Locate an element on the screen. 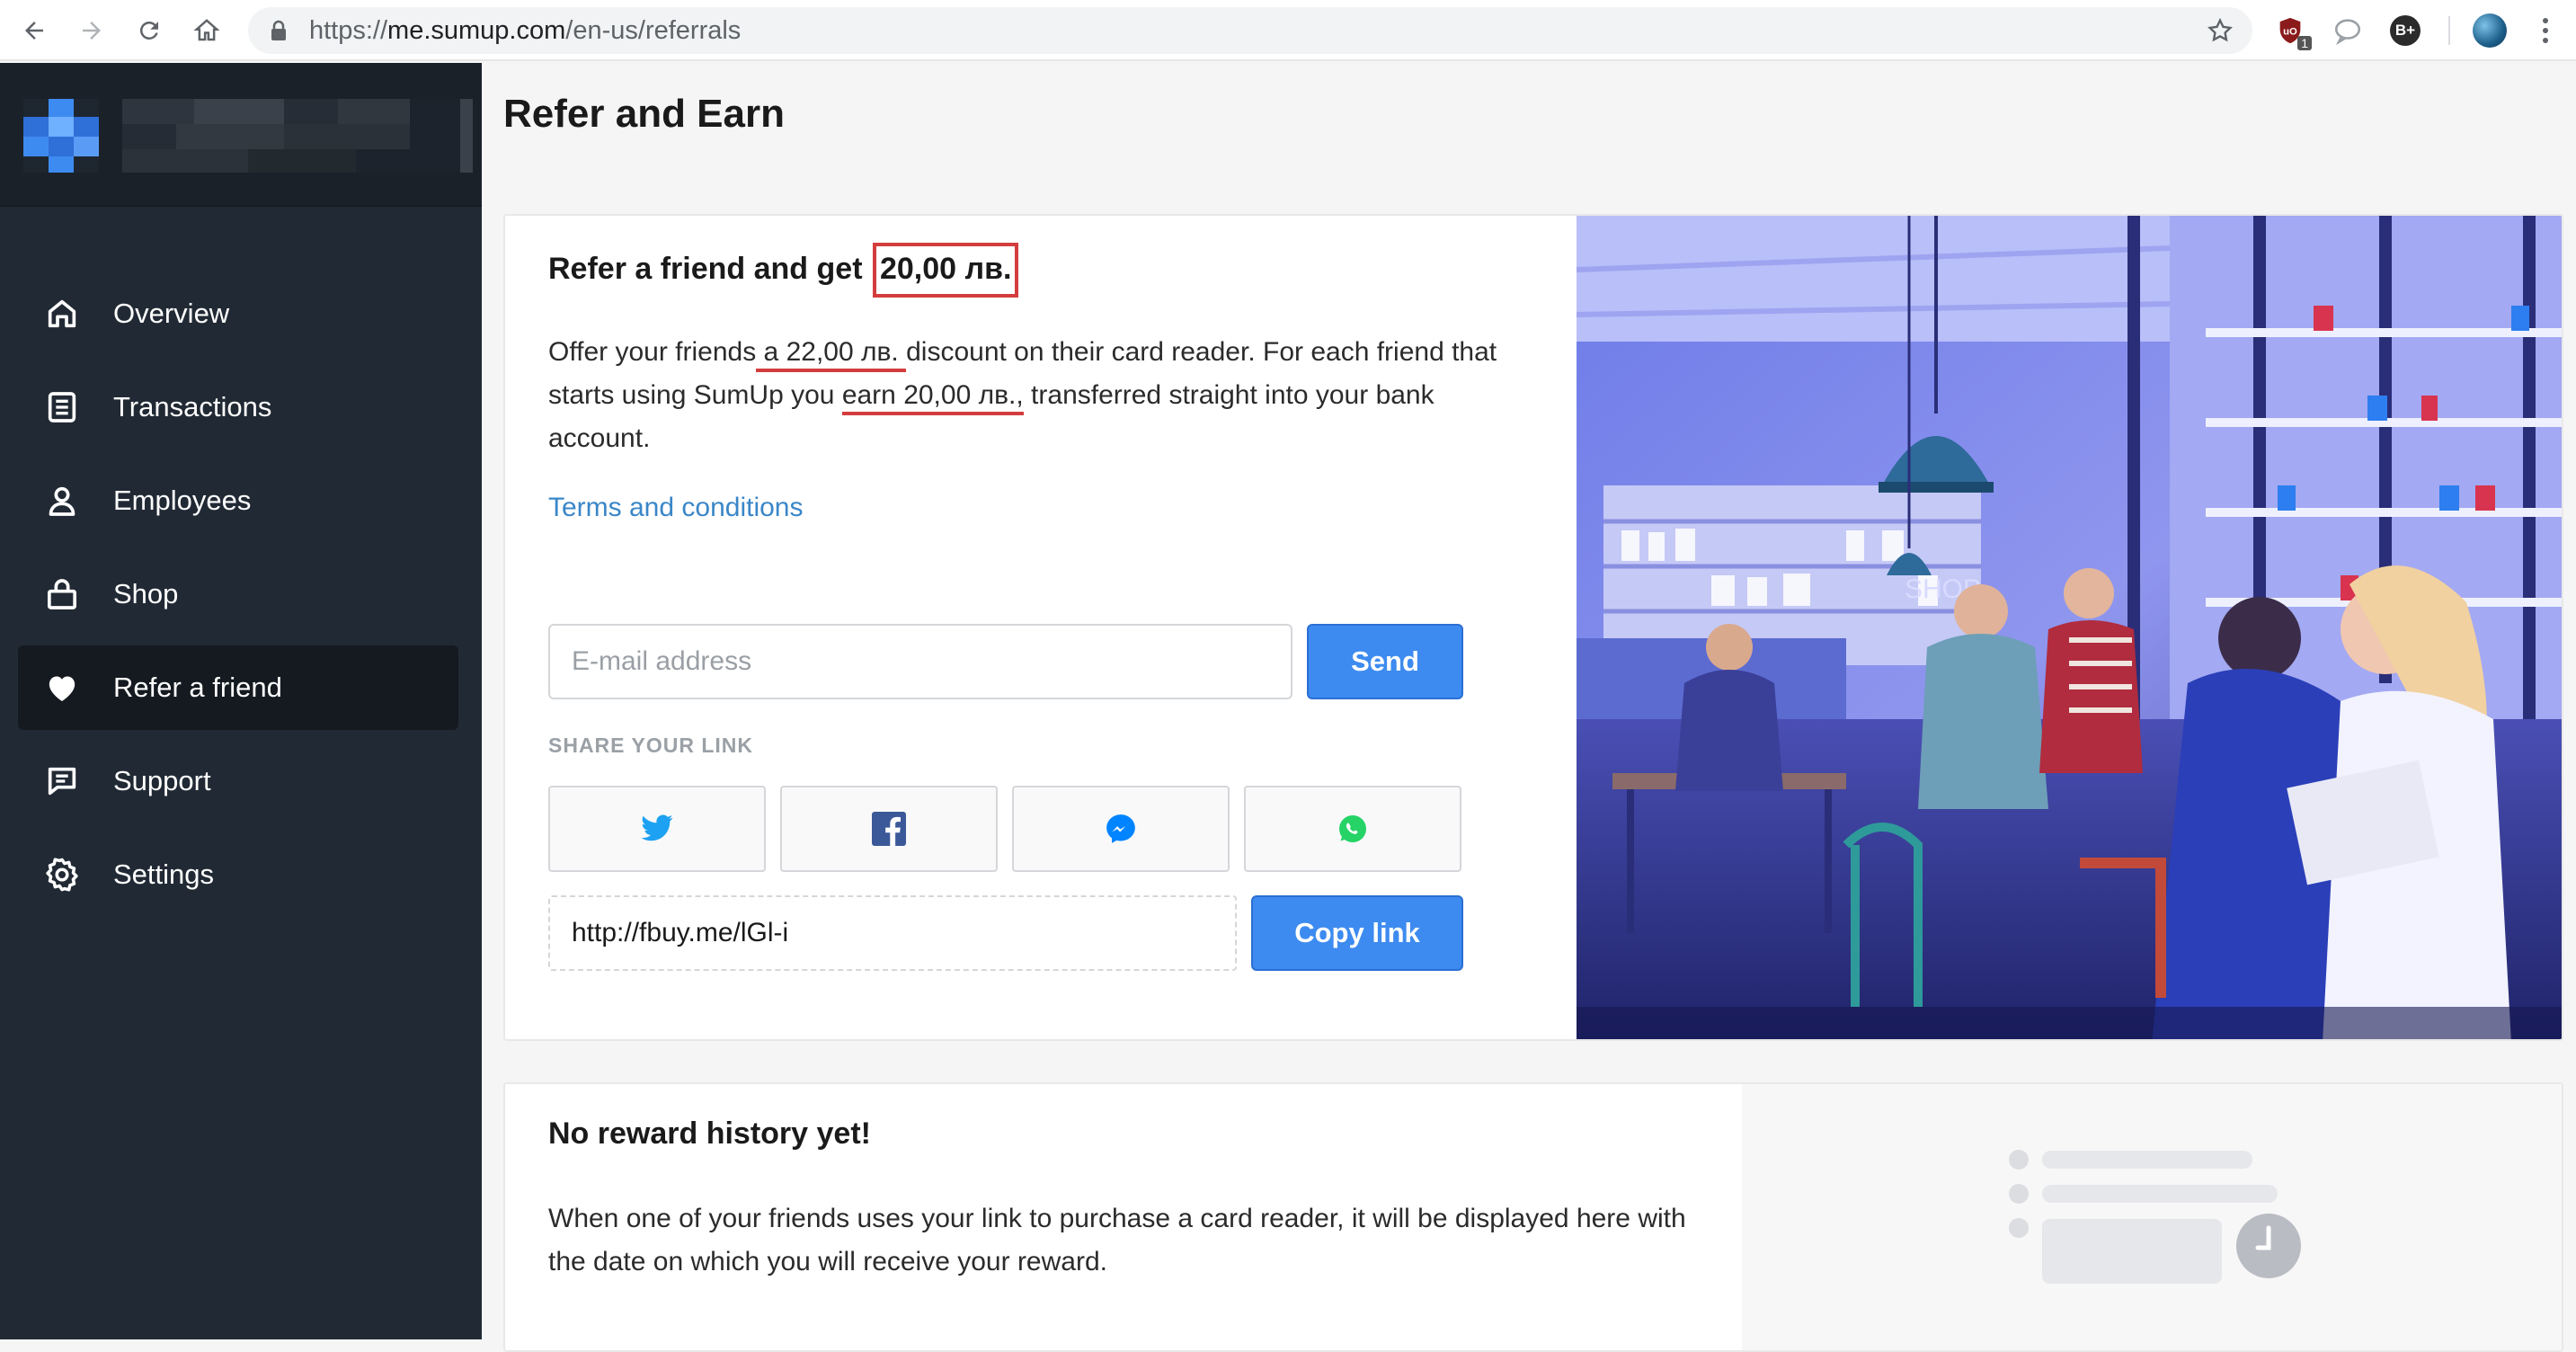  page-title: Refer and Earn is located at coordinates (644, 114).